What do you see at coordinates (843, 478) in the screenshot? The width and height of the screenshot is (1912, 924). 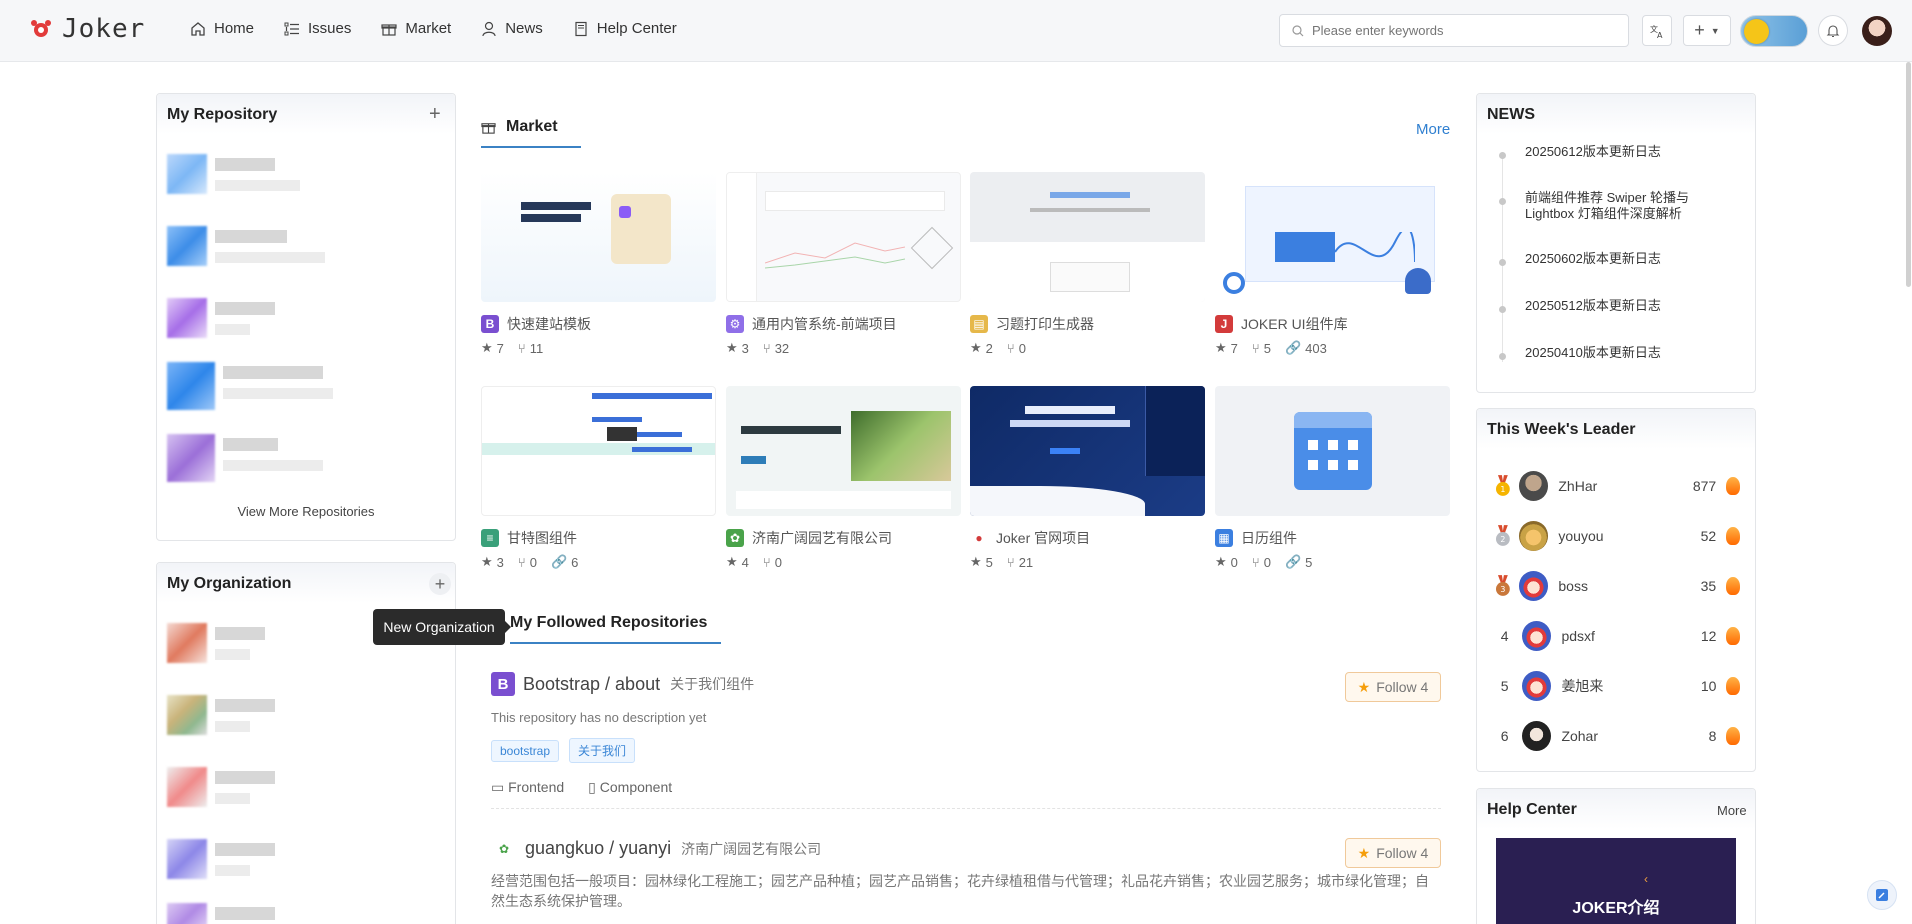 I see `market-card: ✿ 济南广阔园艺有限公司 ★ 4 ⑂ 0` at bounding box center [843, 478].